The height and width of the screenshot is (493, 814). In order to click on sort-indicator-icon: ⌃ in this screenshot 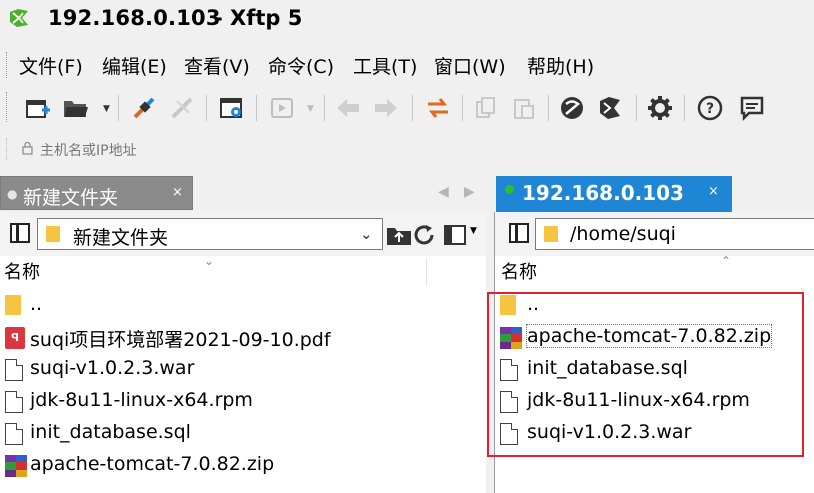, I will do `click(726, 261)`.